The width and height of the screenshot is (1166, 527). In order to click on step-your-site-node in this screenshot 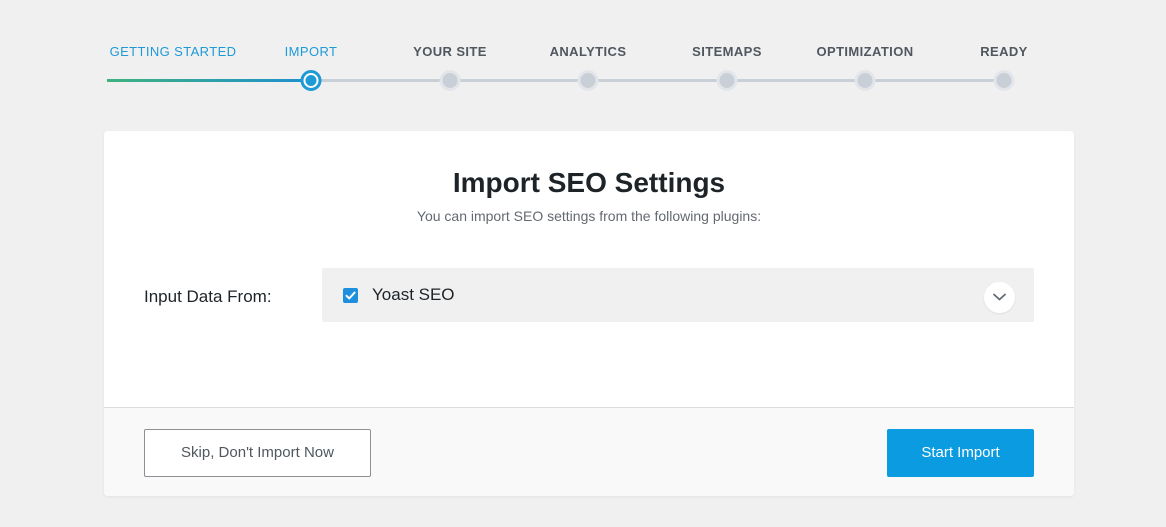, I will do `click(450, 80)`.